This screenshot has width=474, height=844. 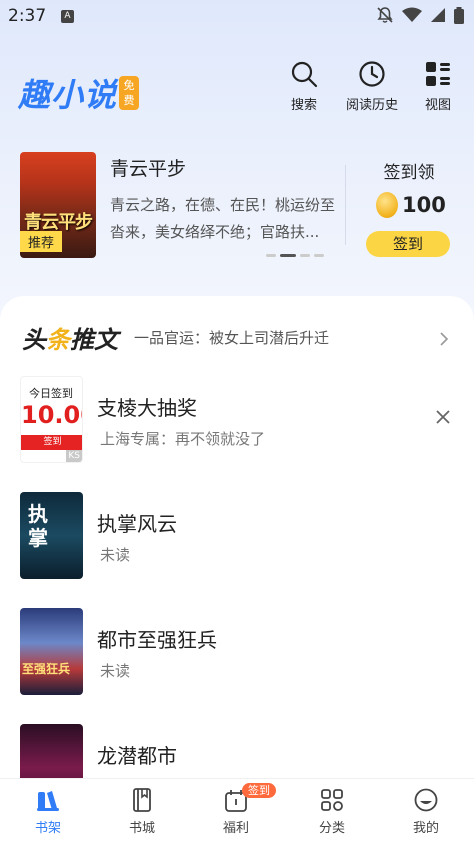 I want to click on ad-cover: 今日签到 10.00 签到 KS, so click(x=51, y=419).